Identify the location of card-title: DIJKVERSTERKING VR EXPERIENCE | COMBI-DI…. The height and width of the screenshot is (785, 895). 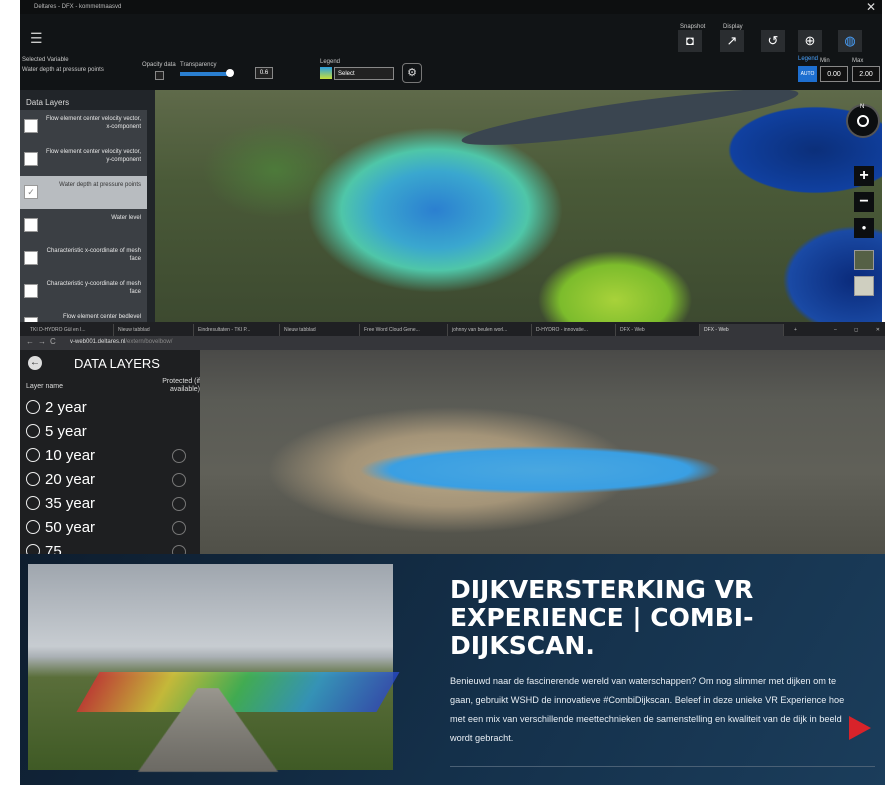
(602, 617).